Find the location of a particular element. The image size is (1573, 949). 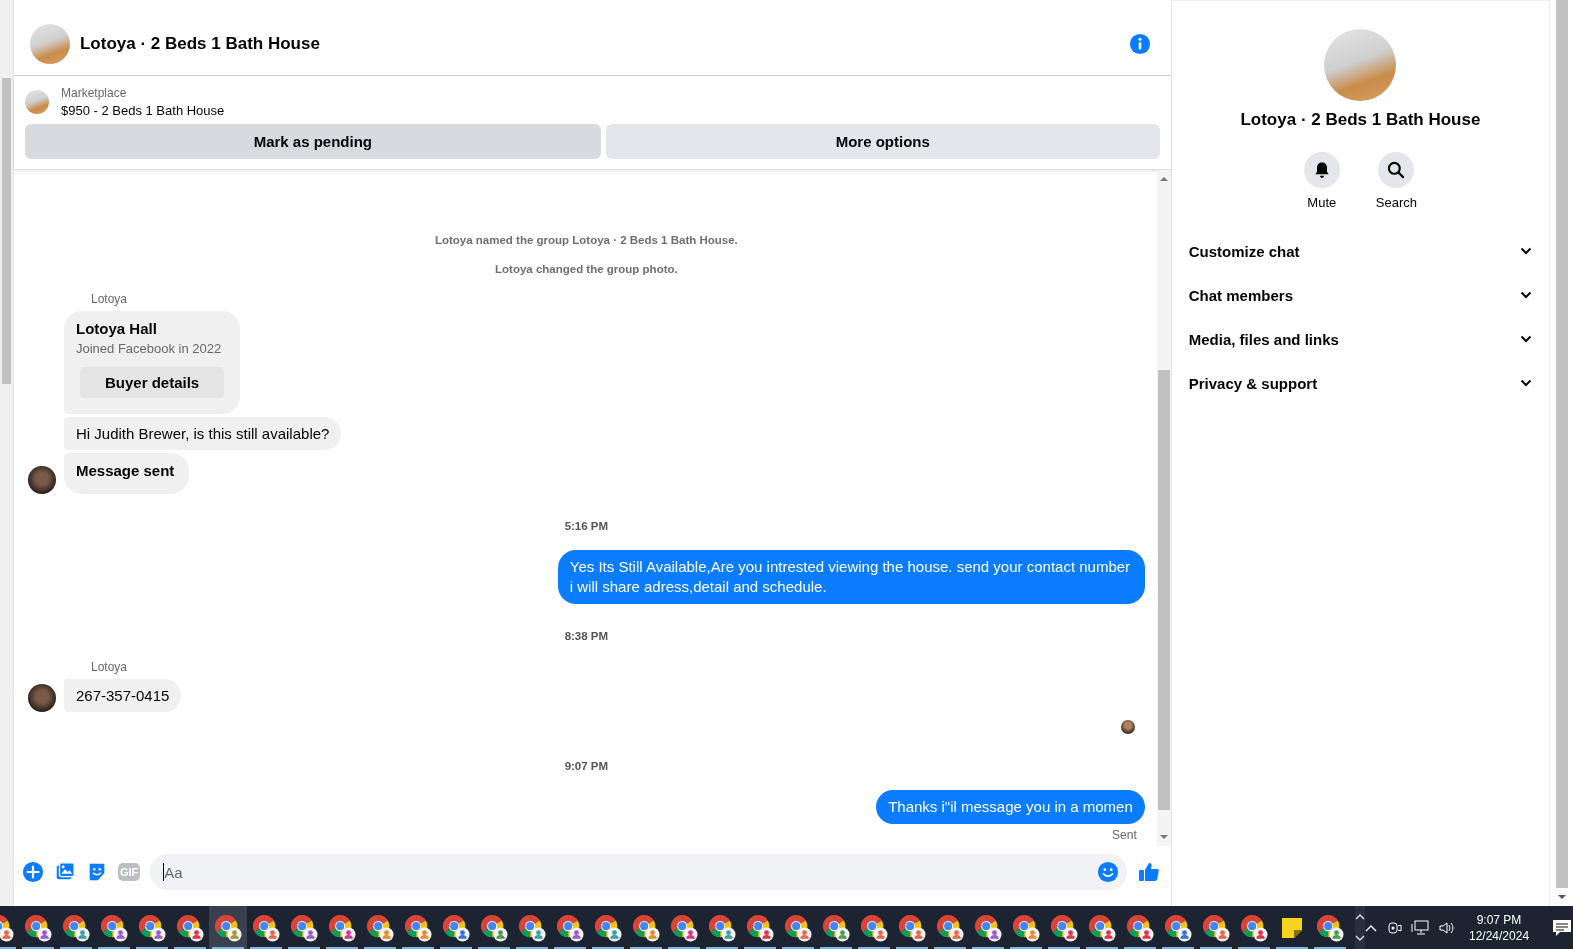

system-message: Lotoya named the group Lotoya · 2 Beds 1 Bath House. is located at coordinates (586, 240).